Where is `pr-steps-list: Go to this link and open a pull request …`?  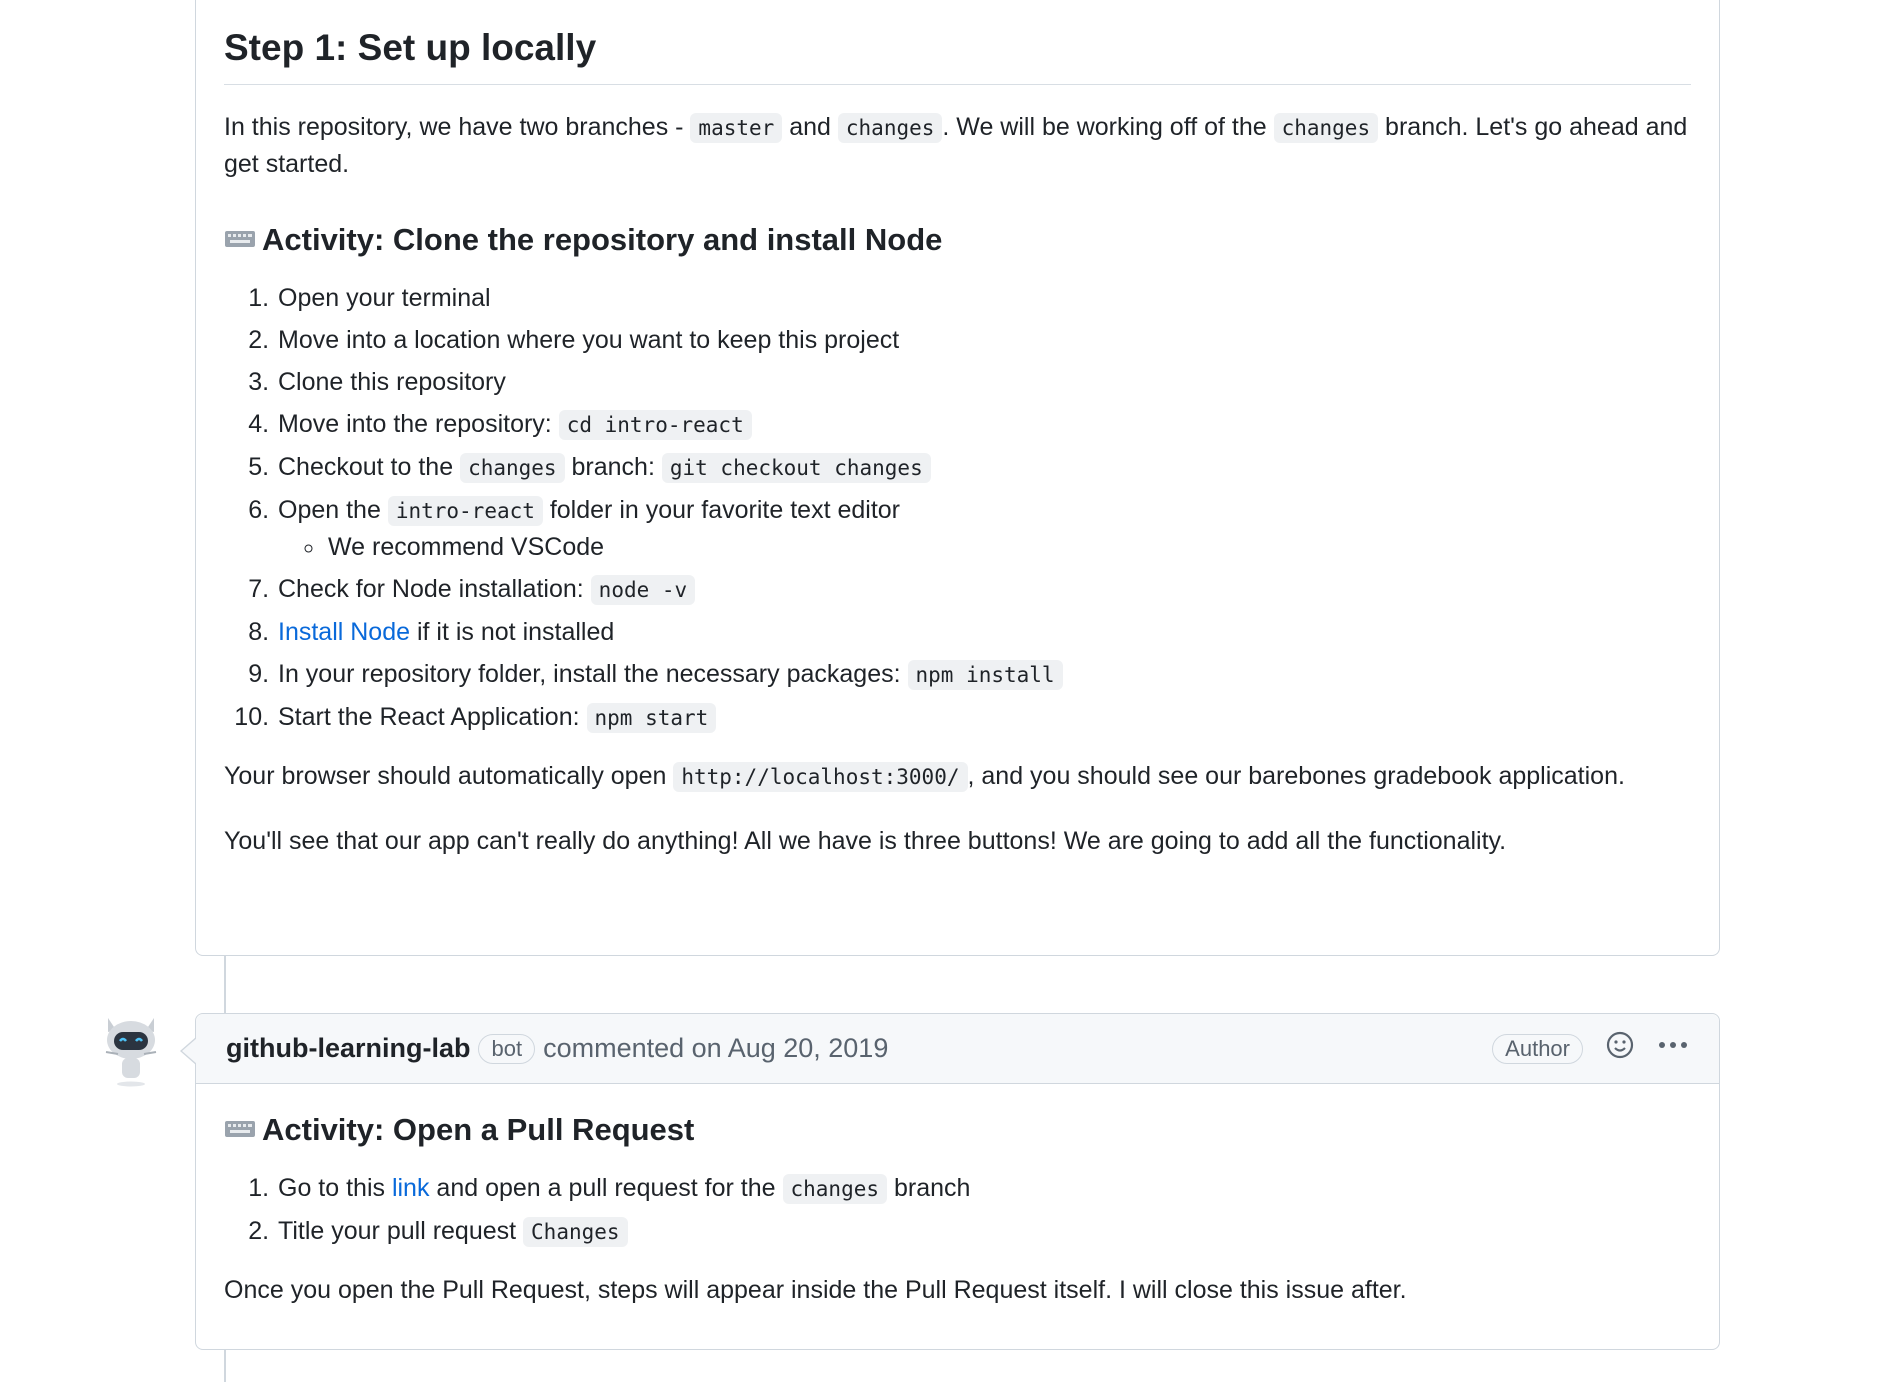
pr-steps-list: Go to this link and open a pull request … is located at coordinates (957, 1210).